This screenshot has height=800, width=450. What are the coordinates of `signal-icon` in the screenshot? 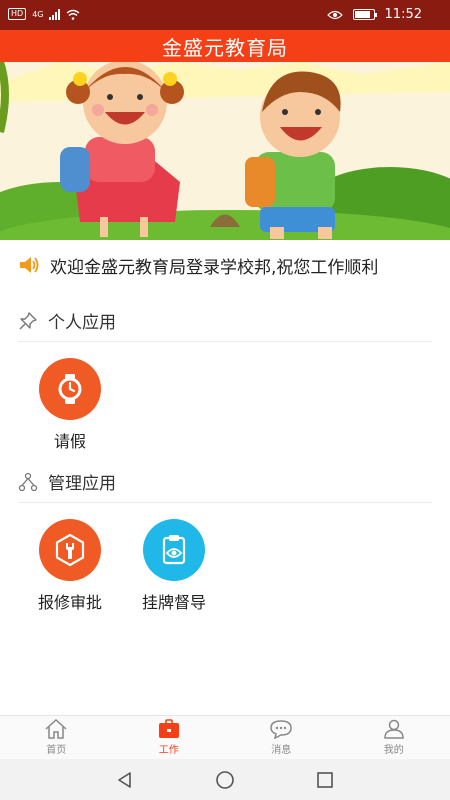 It's located at (55, 14).